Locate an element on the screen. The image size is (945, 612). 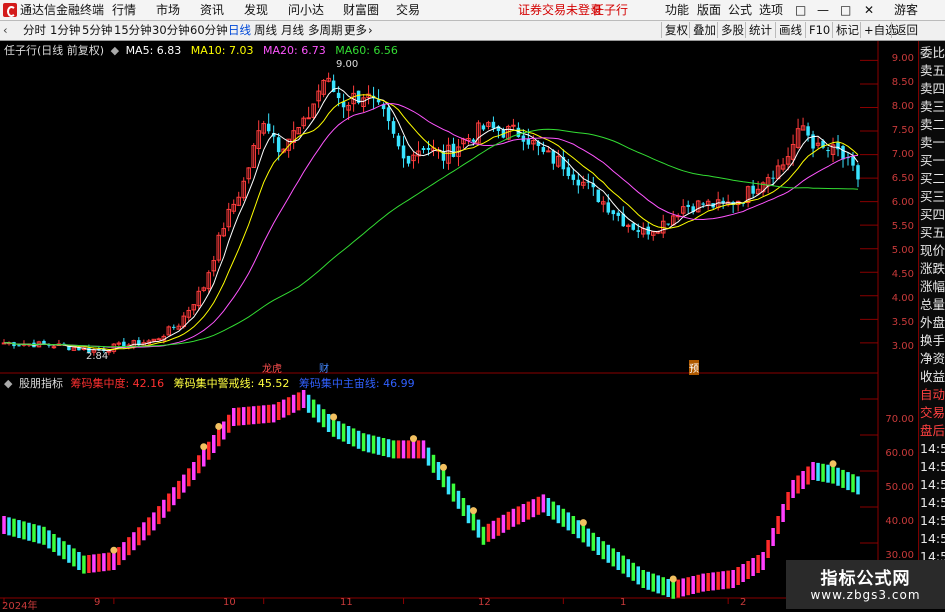
overlay-button: 叠加 is located at coordinates (704, 30).